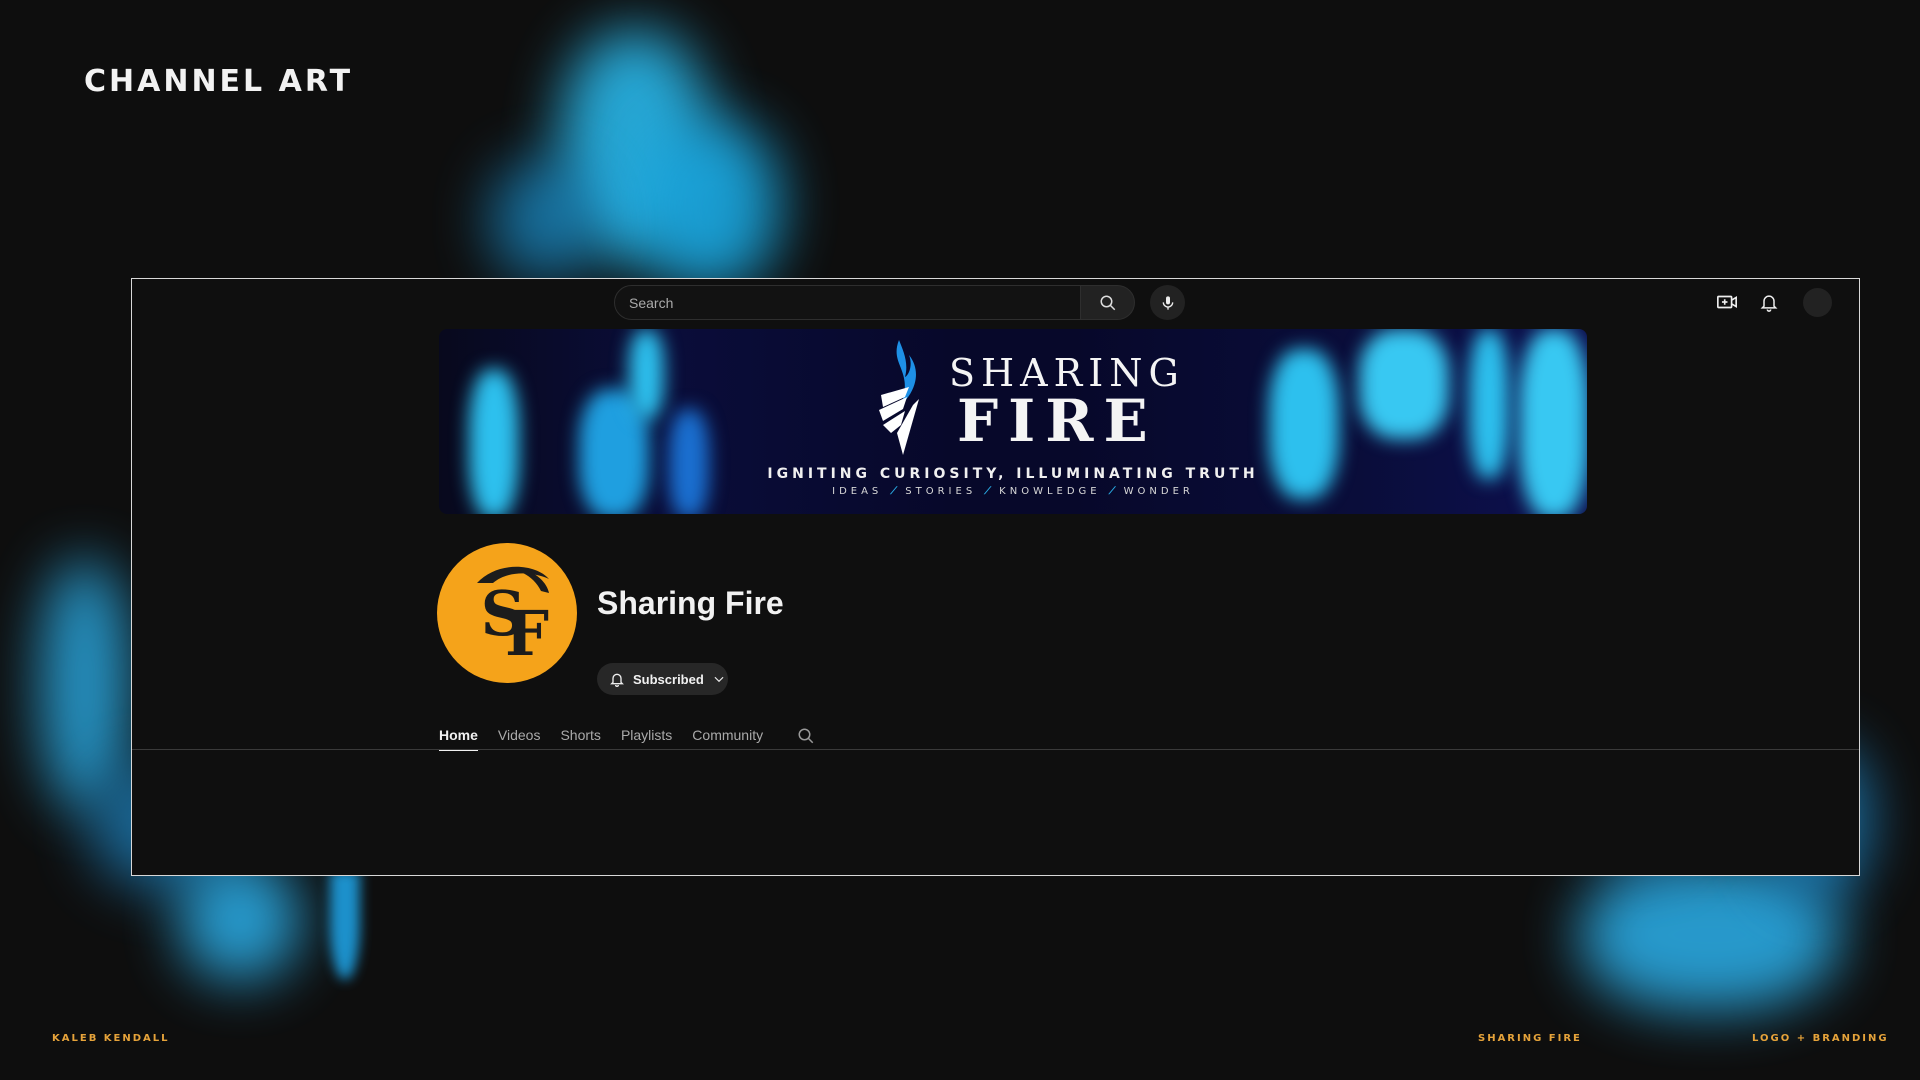  What do you see at coordinates (111, 1038) in the screenshot?
I see `footer-author: KALEB KENDALL` at bounding box center [111, 1038].